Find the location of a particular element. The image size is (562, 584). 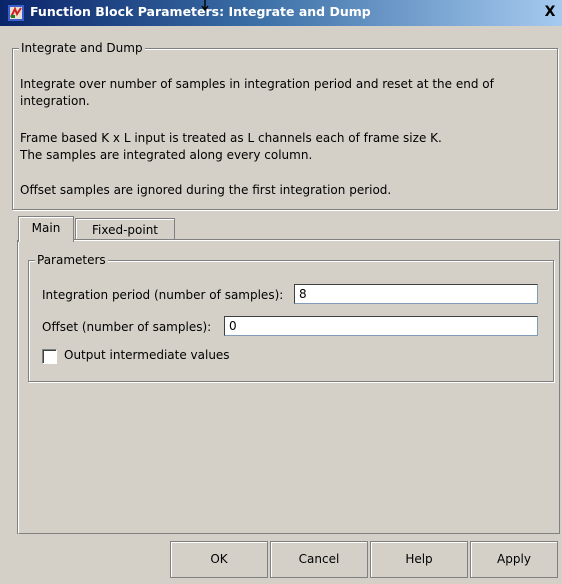

tab-main: Main is located at coordinates (46, 229).